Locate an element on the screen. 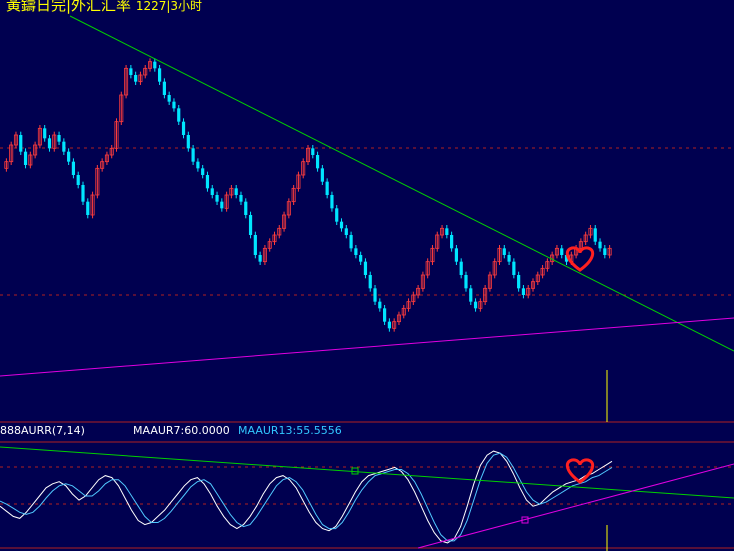 This screenshot has width=734, height=551. indicator-downtrend-line is located at coordinates (367, 472).